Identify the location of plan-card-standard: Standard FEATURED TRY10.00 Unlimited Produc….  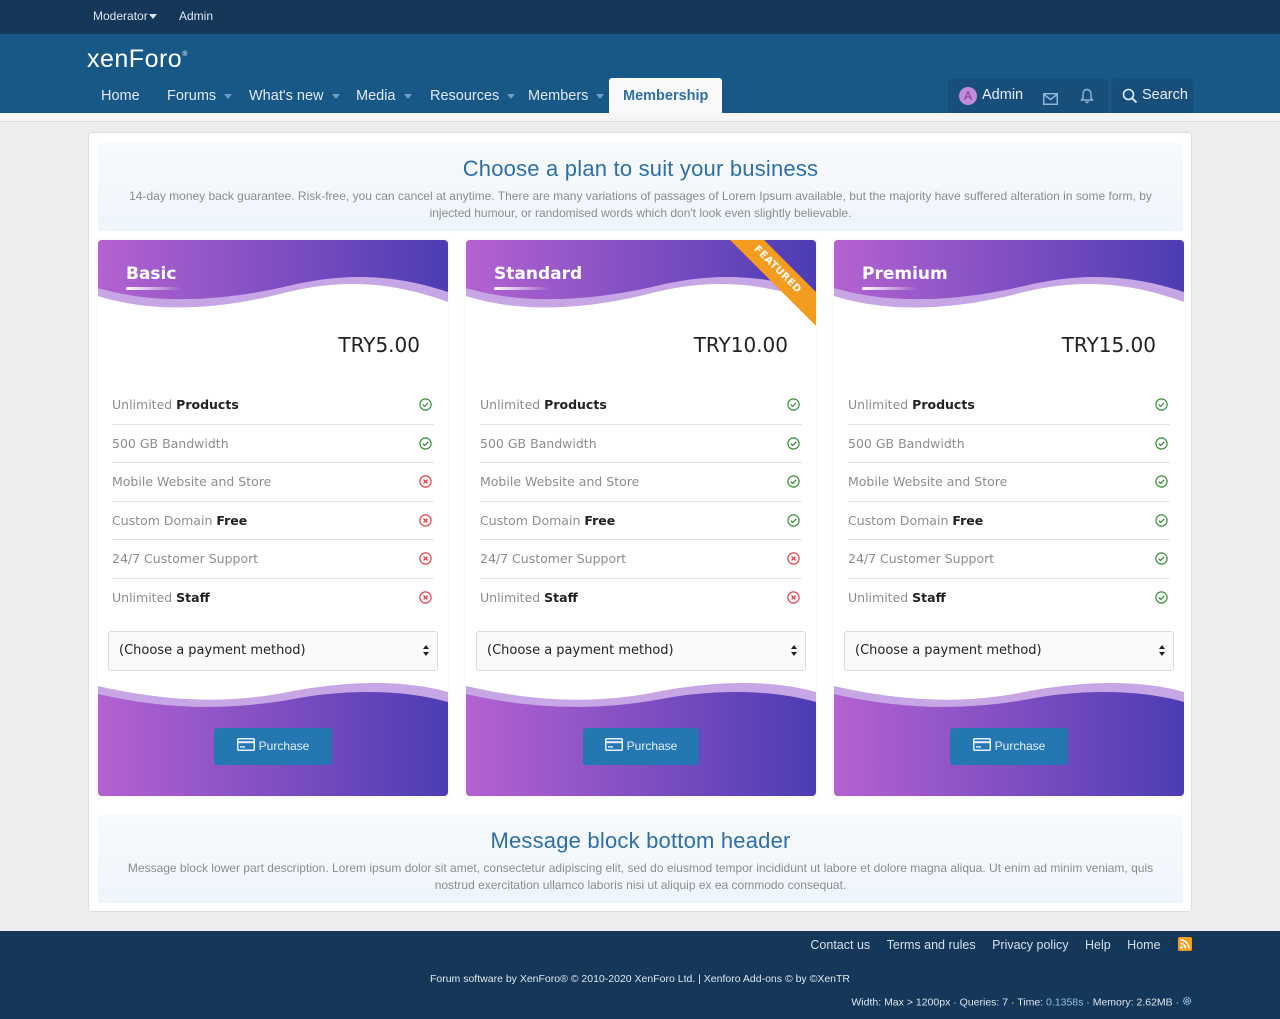
(641, 518).